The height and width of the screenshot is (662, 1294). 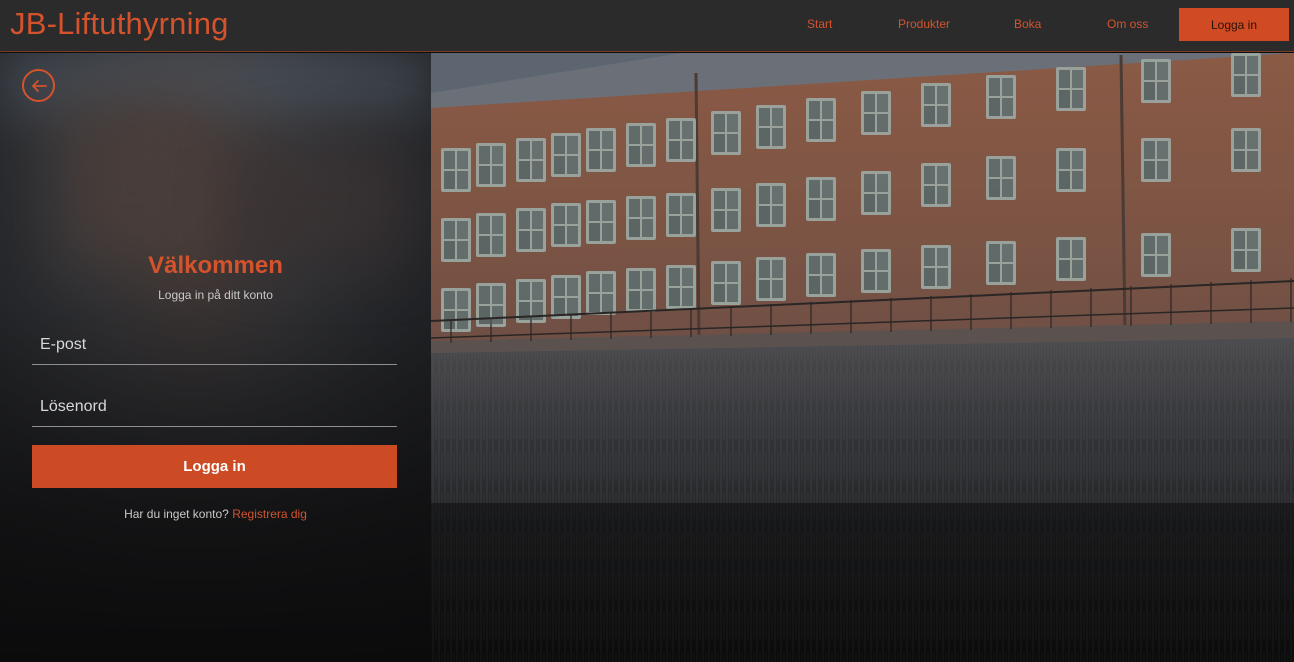 I want to click on login-subtitle: Logga in på ditt konto, so click(x=215, y=295).